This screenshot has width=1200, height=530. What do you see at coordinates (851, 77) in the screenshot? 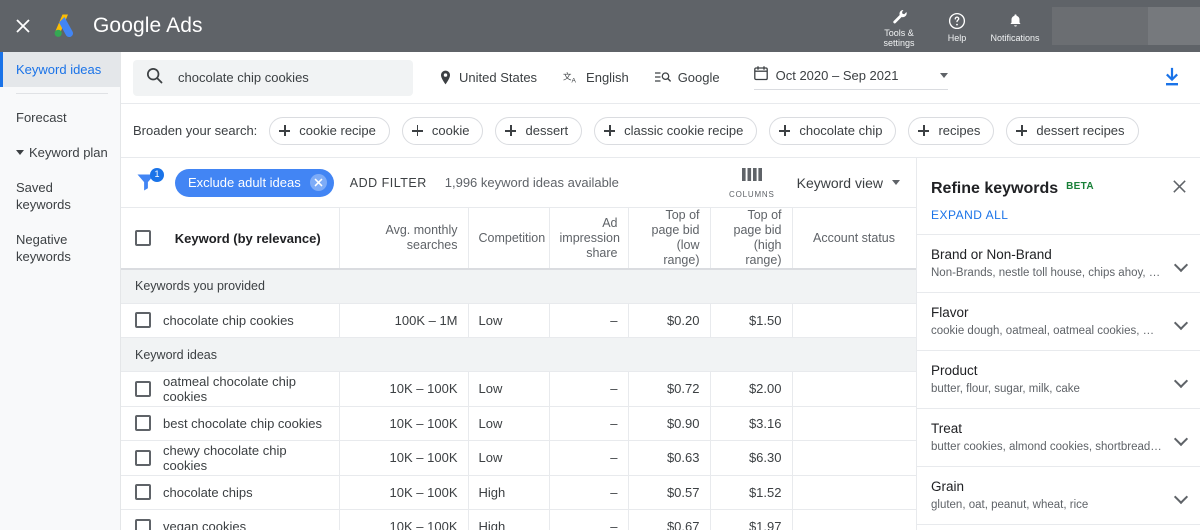
I see `date-range-selector: Oct 2020 – Sep 2021` at bounding box center [851, 77].